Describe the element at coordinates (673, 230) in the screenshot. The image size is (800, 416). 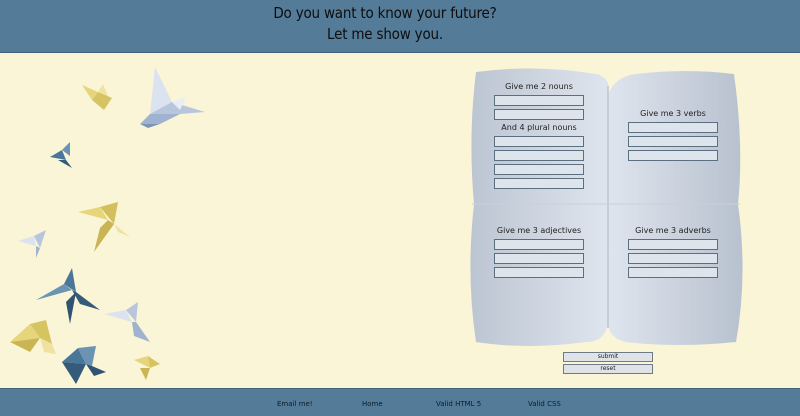
I see `adverbs-label: Give me 3 adverbs` at that location.